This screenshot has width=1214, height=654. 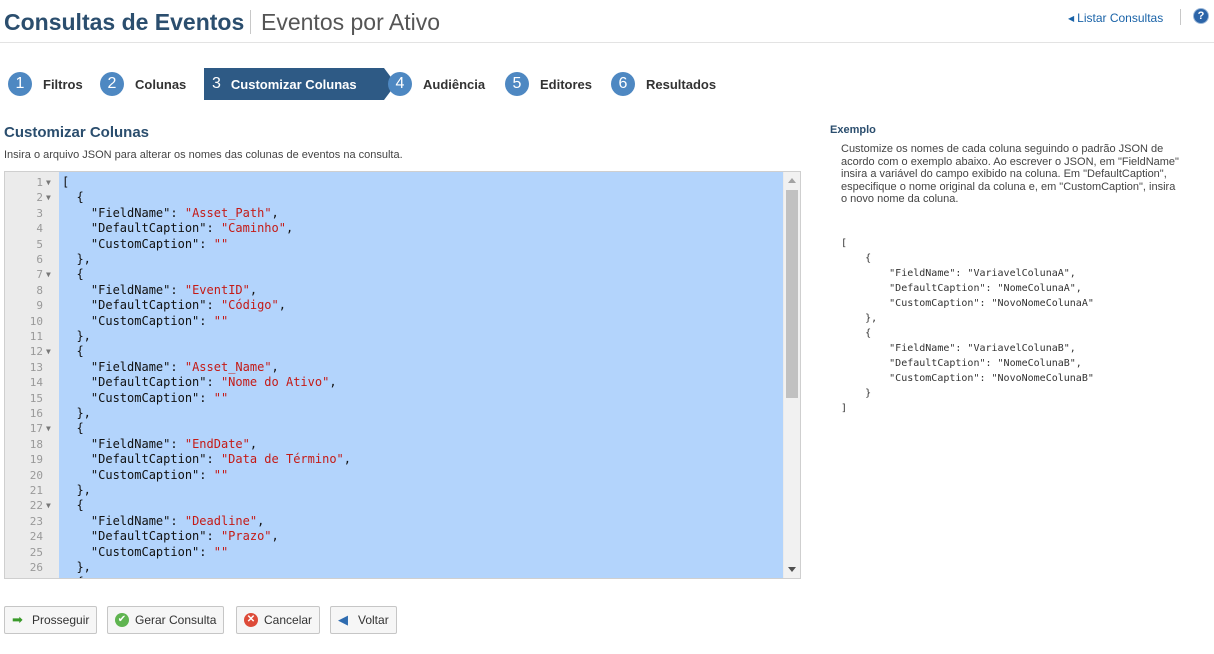 I want to click on code-line: 13 "FieldName": "Asset_Name",, so click(x=395, y=367).